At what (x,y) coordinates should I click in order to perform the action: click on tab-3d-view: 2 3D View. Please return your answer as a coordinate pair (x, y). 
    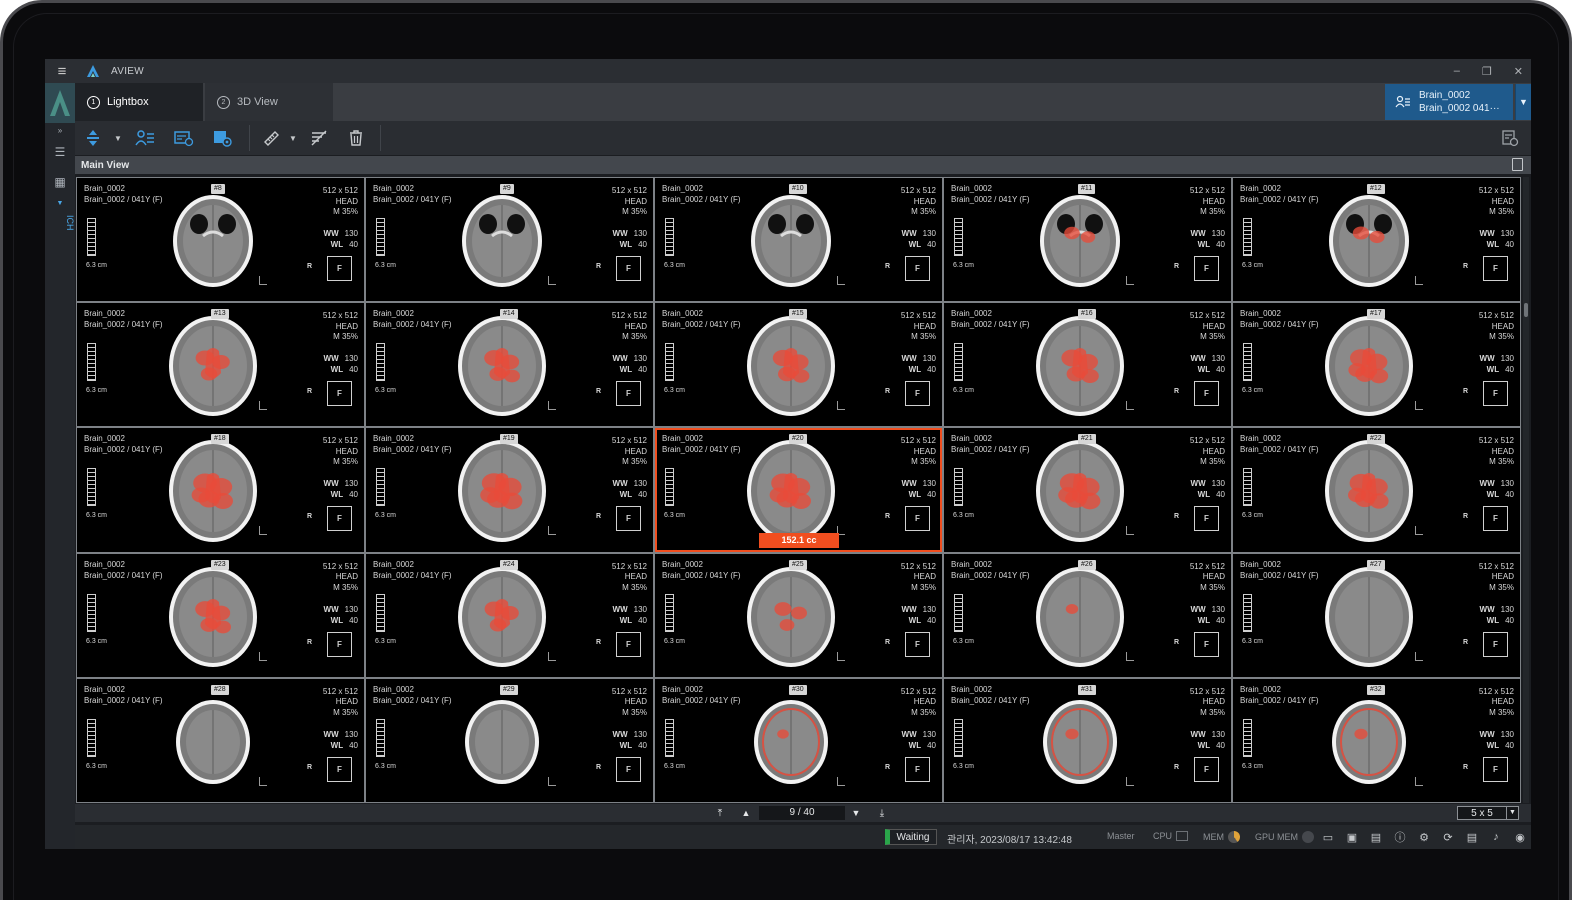
    Looking at the image, I should click on (269, 102).